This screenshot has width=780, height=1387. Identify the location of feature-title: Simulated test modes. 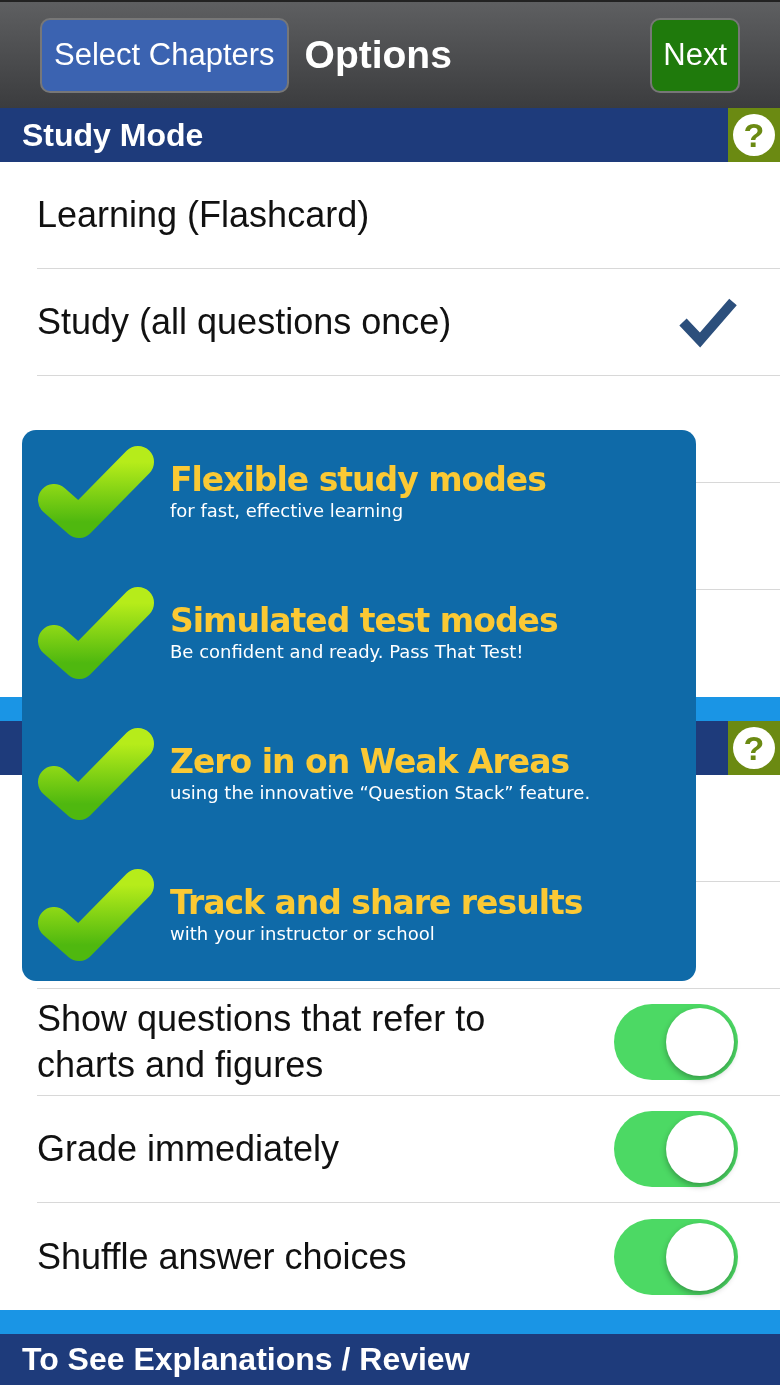
(364, 620).